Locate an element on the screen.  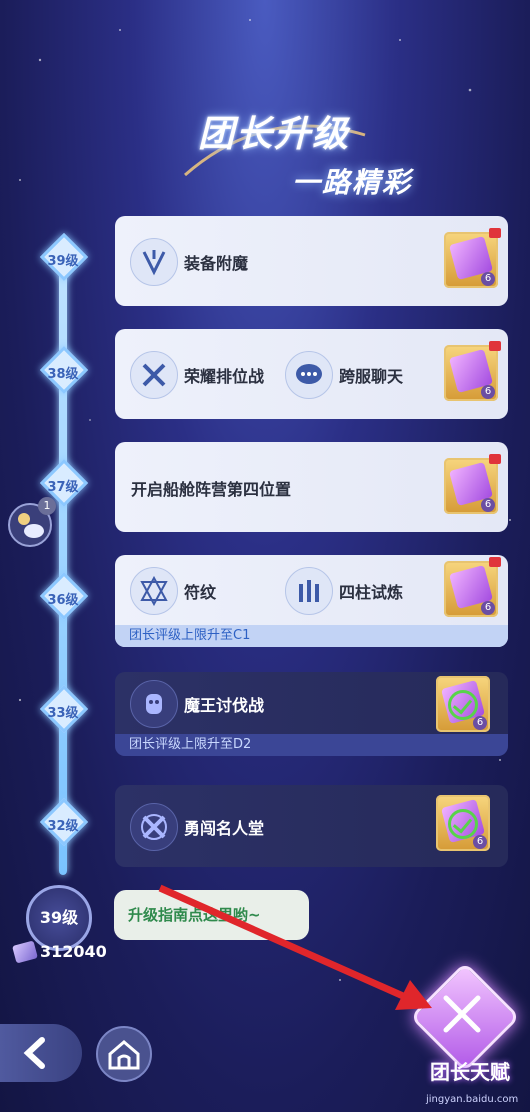
home-button is located at coordinates (124, 1054).